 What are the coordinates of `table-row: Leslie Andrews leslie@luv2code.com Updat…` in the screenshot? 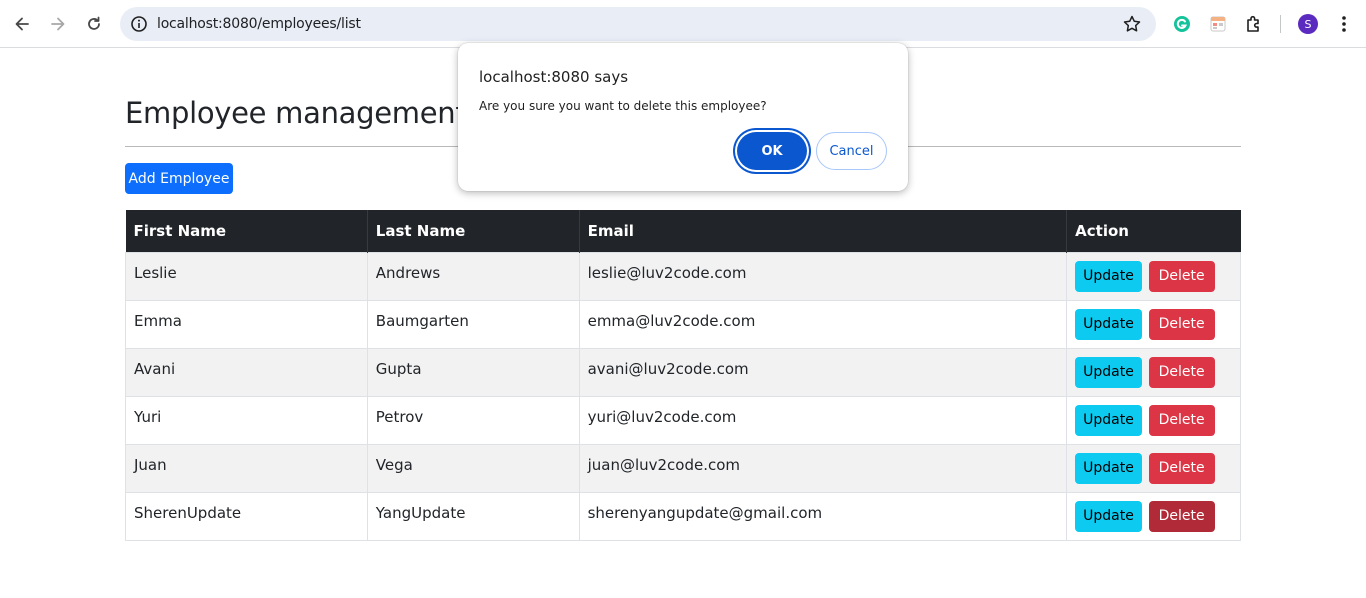 It's located at (683, 276).